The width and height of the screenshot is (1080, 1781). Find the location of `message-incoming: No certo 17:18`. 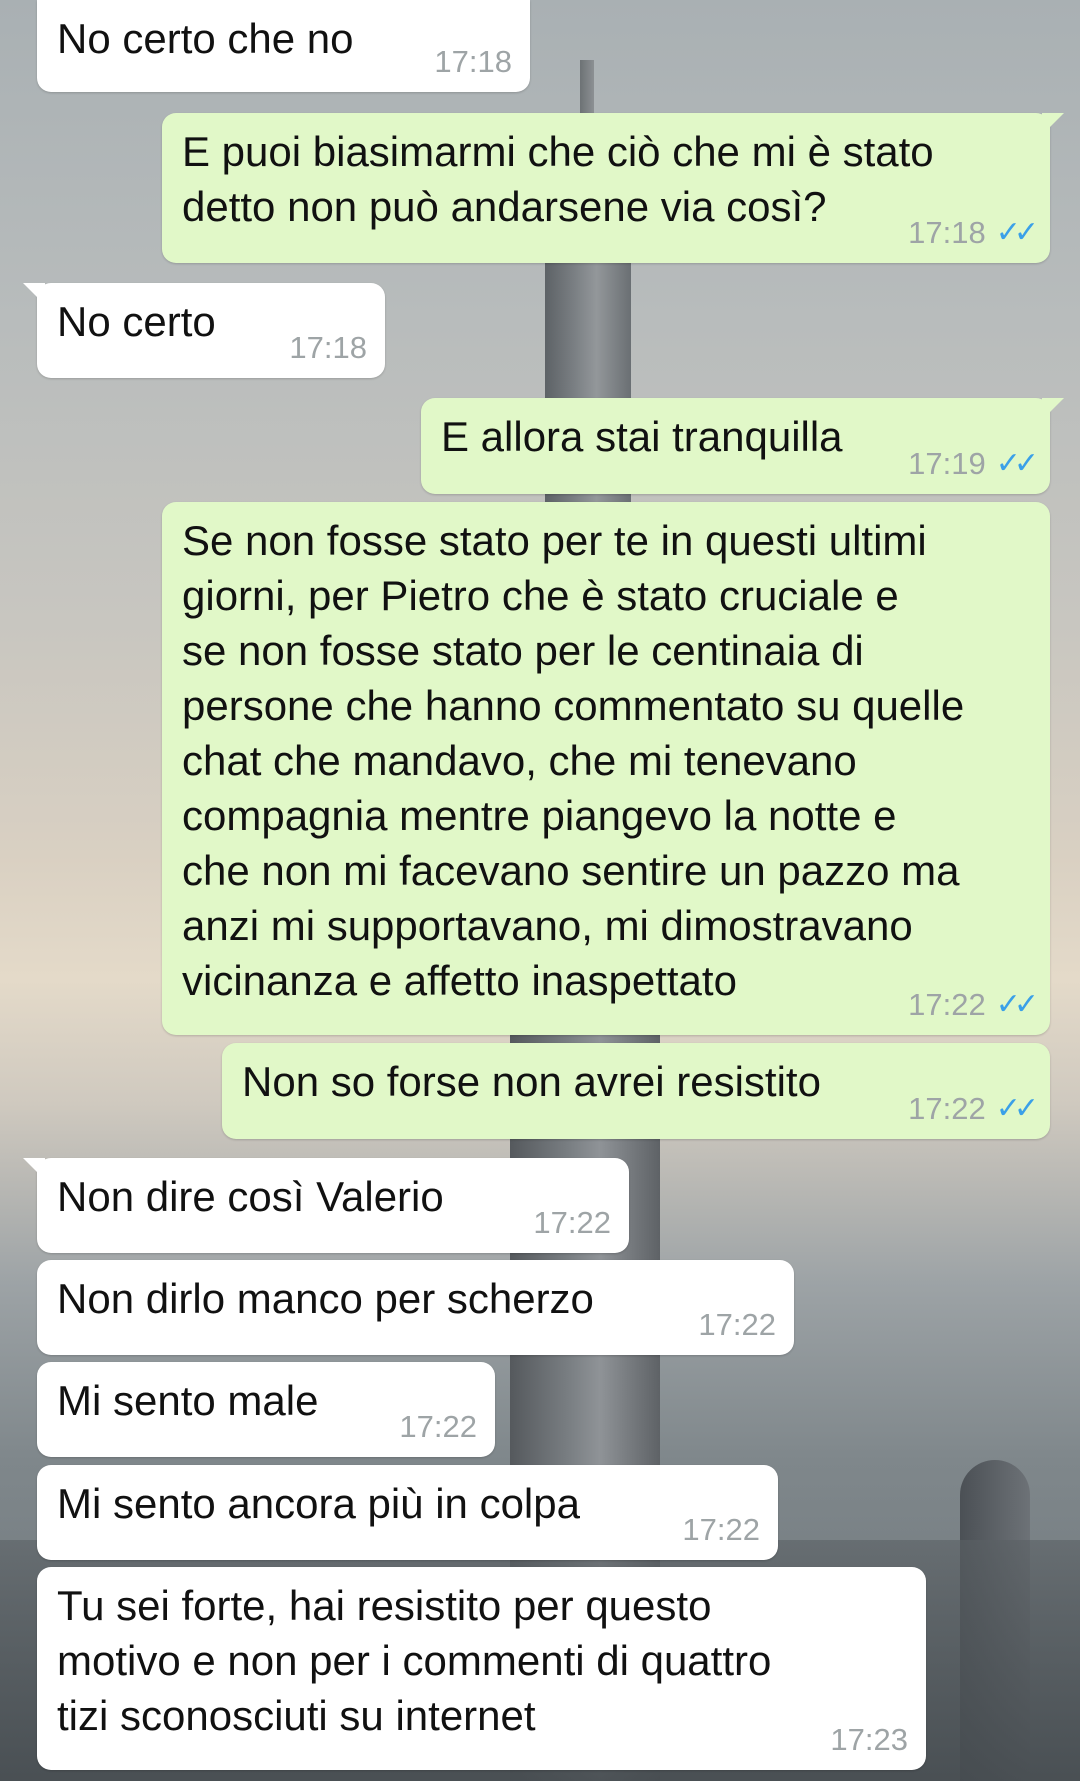

message-incoming: No certo 17:18 is located at coordinates (204, 330).